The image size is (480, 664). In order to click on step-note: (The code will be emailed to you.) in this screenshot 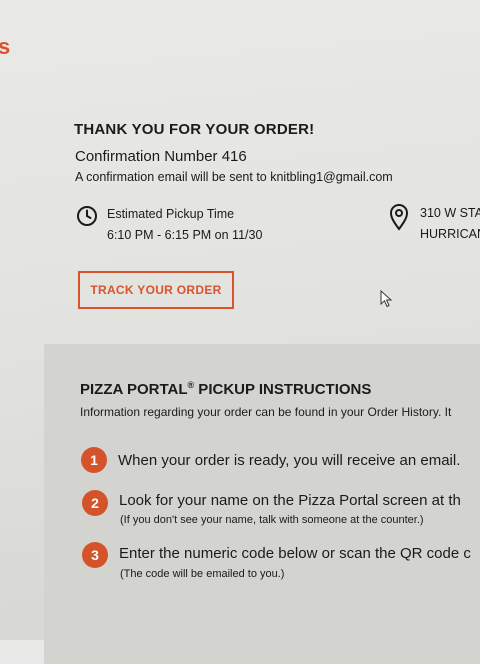, I will do `click(202, 574)`.